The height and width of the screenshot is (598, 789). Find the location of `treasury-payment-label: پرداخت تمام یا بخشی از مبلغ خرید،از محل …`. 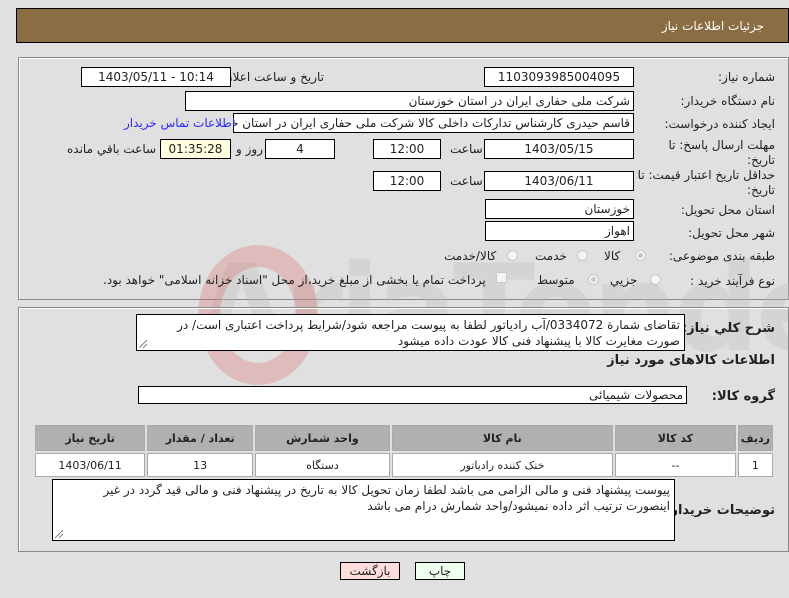

treasury-payment-label: پرداخت تمام یا بخشی از مبلغ خرید،از محل … is located at coordinates (294, 280).